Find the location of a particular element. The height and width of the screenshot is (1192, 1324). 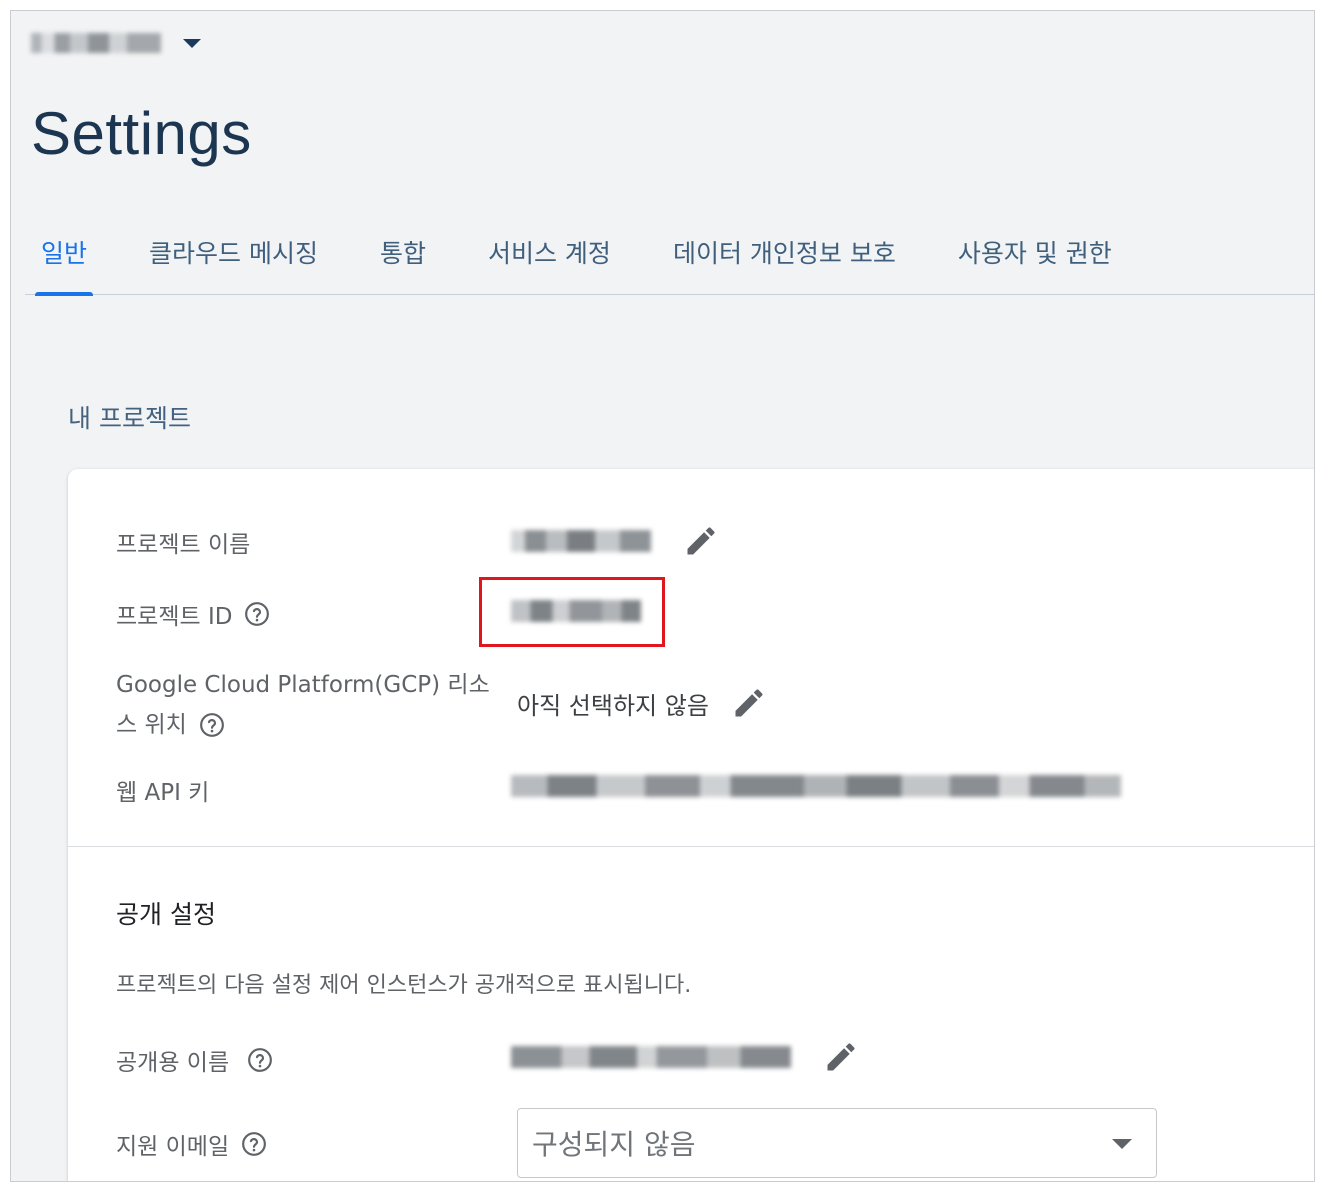

tab-service-accounts: 서비스 계정 is located at coordinates (549, 260).